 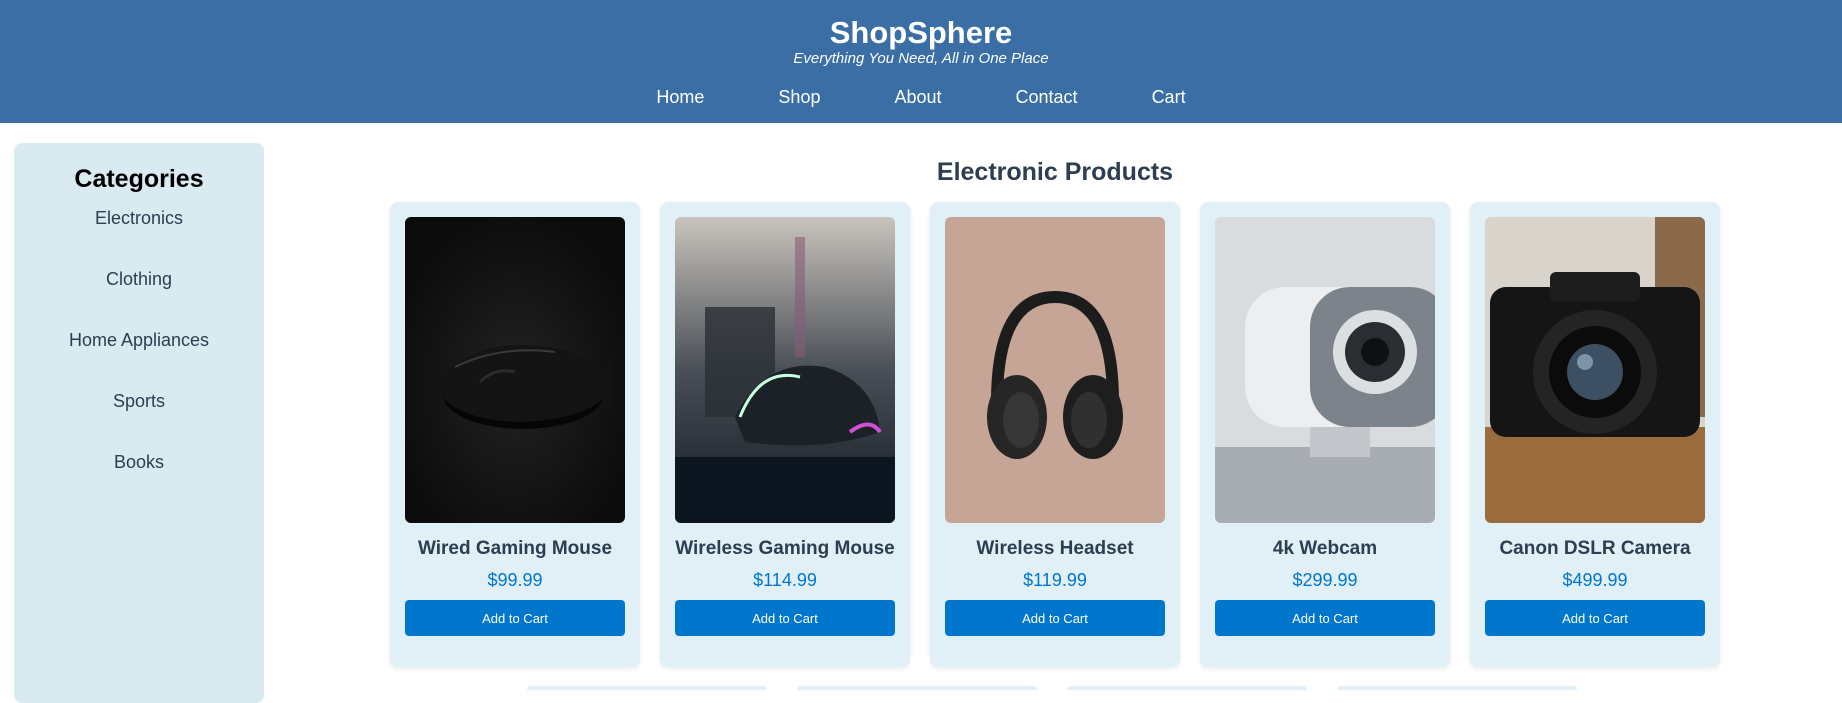 I want to click on product-card: Wired Gaming Mouse $99.99 Add to Cart, so click(x=515, y=434).